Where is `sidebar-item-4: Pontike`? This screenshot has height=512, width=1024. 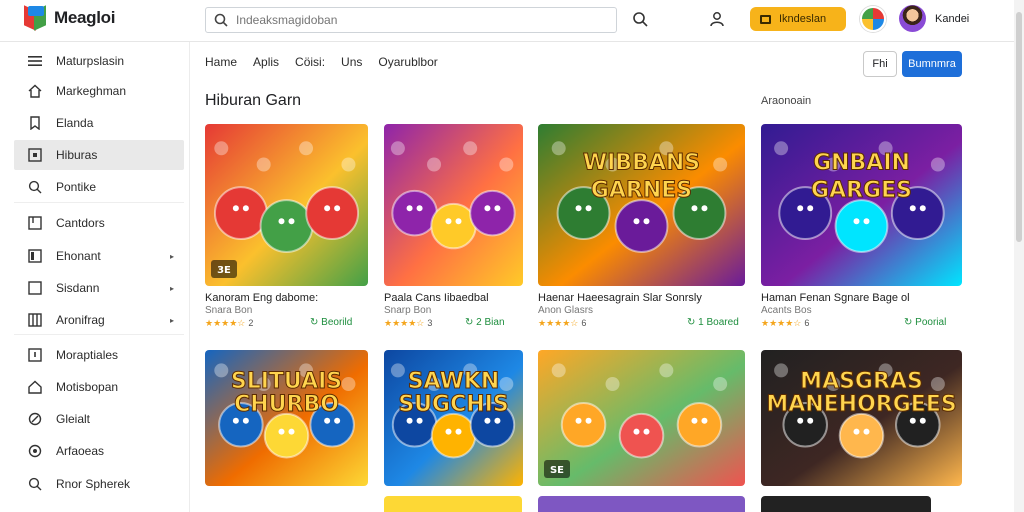
sidebar-item-4: Pontike is located at coordinates (99, 187).